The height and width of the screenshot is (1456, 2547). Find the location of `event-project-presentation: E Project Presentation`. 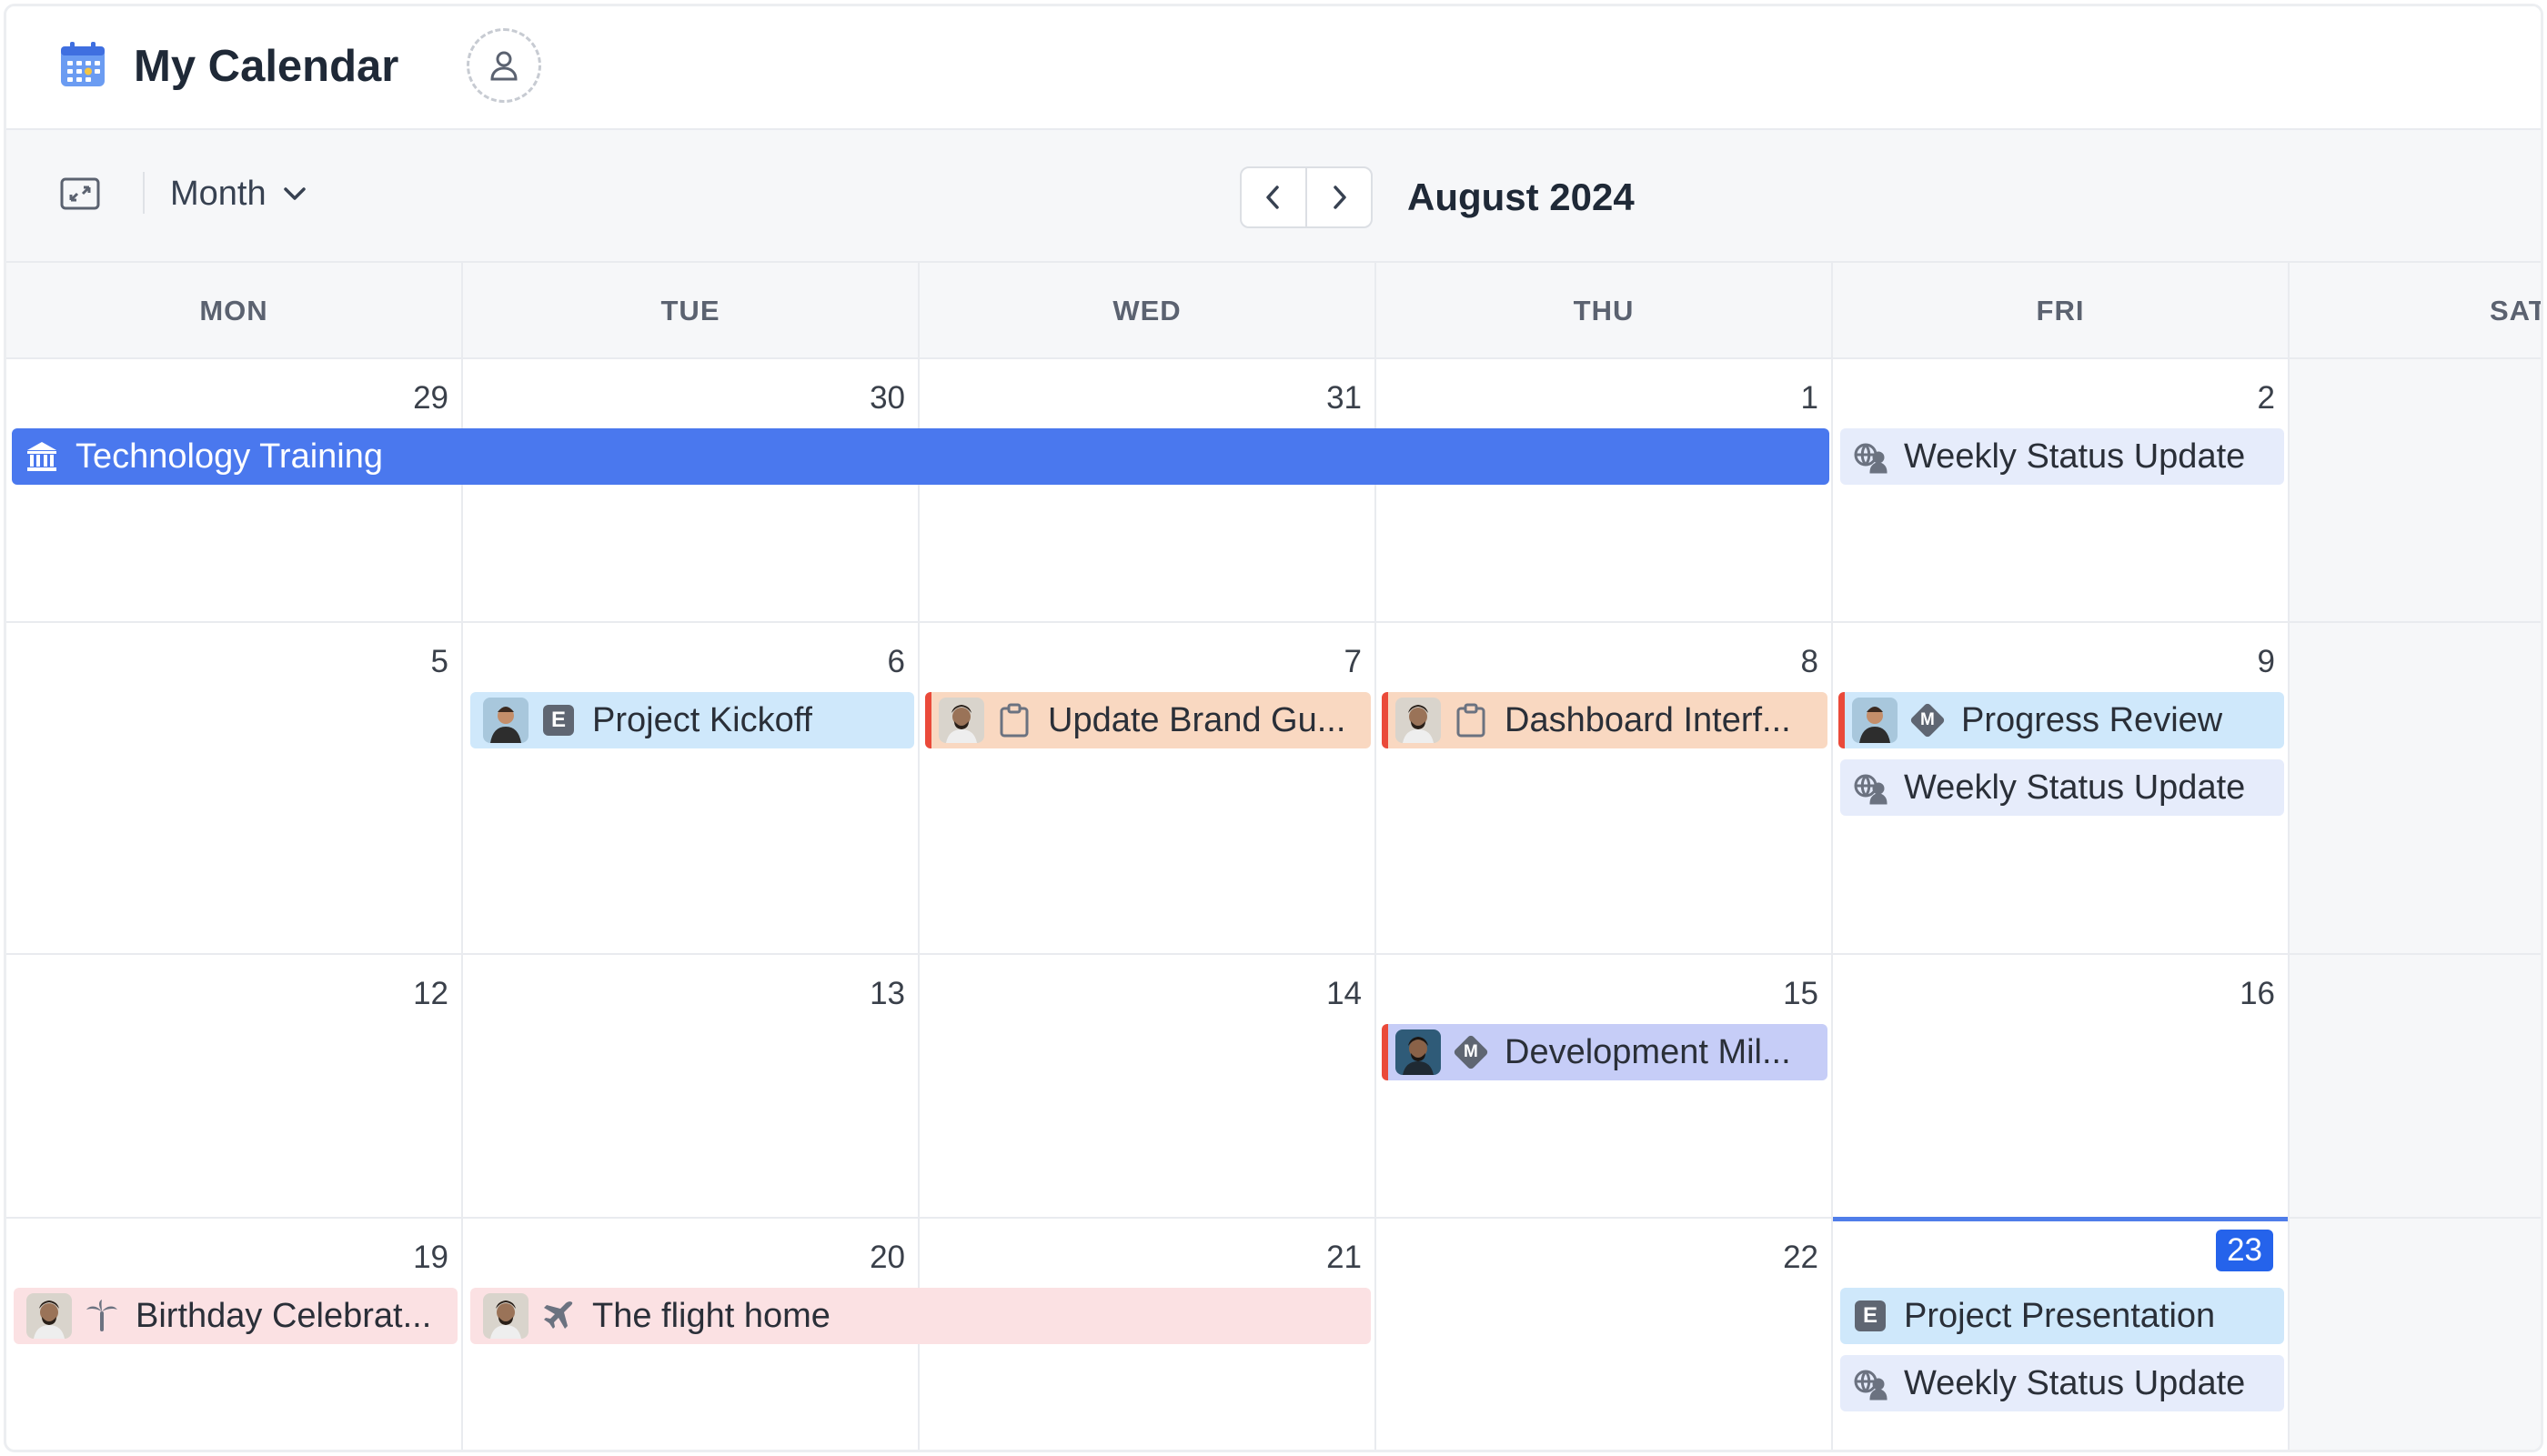

event-project-presentation: E Project Presentation is located at coordinates (2062, 1316).